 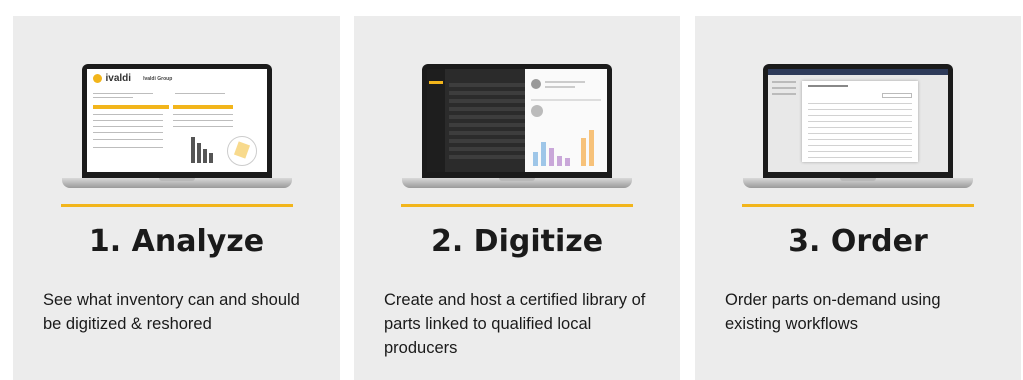 What do you see at coordinates (97, 78) in the screenshot?
I see `ivaldi-logo-icon` at bounding box center [97, 78].